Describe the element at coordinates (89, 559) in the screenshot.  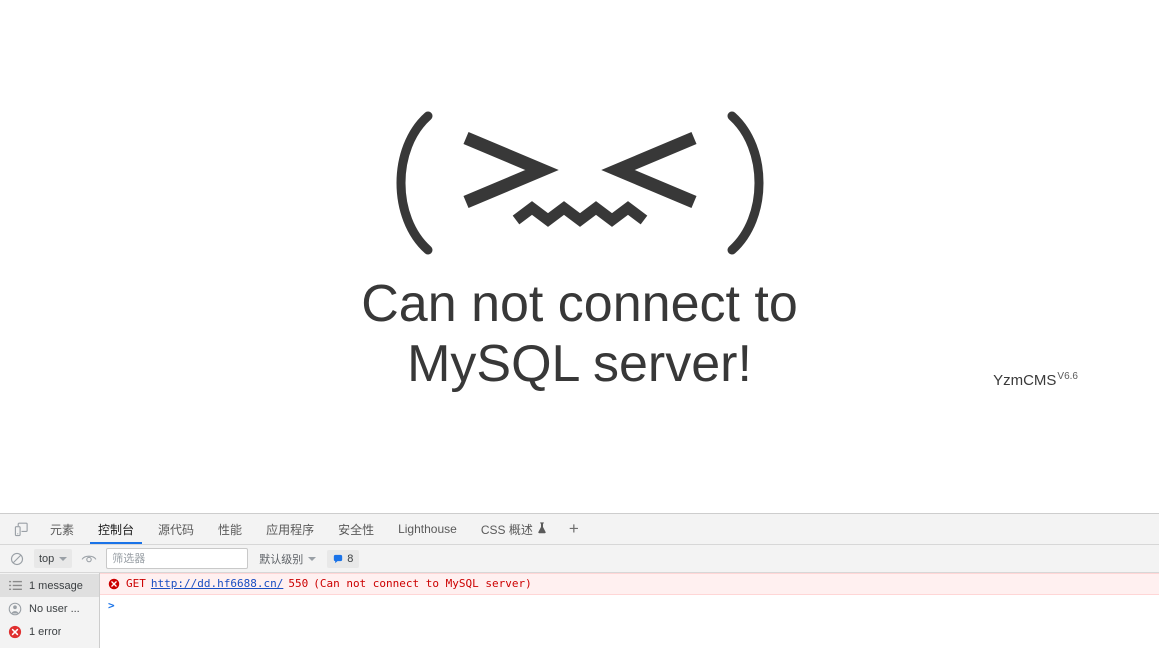
I see `eye-icon` at that location.